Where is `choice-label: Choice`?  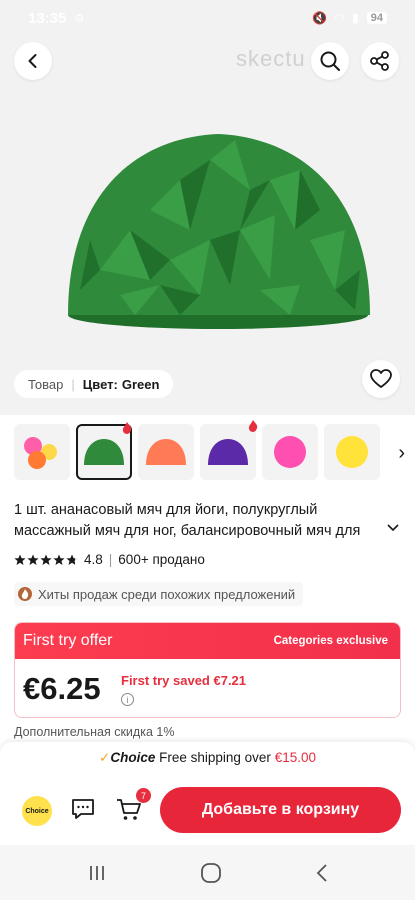
choice-label: Choice is located at coordinates (133, 757).